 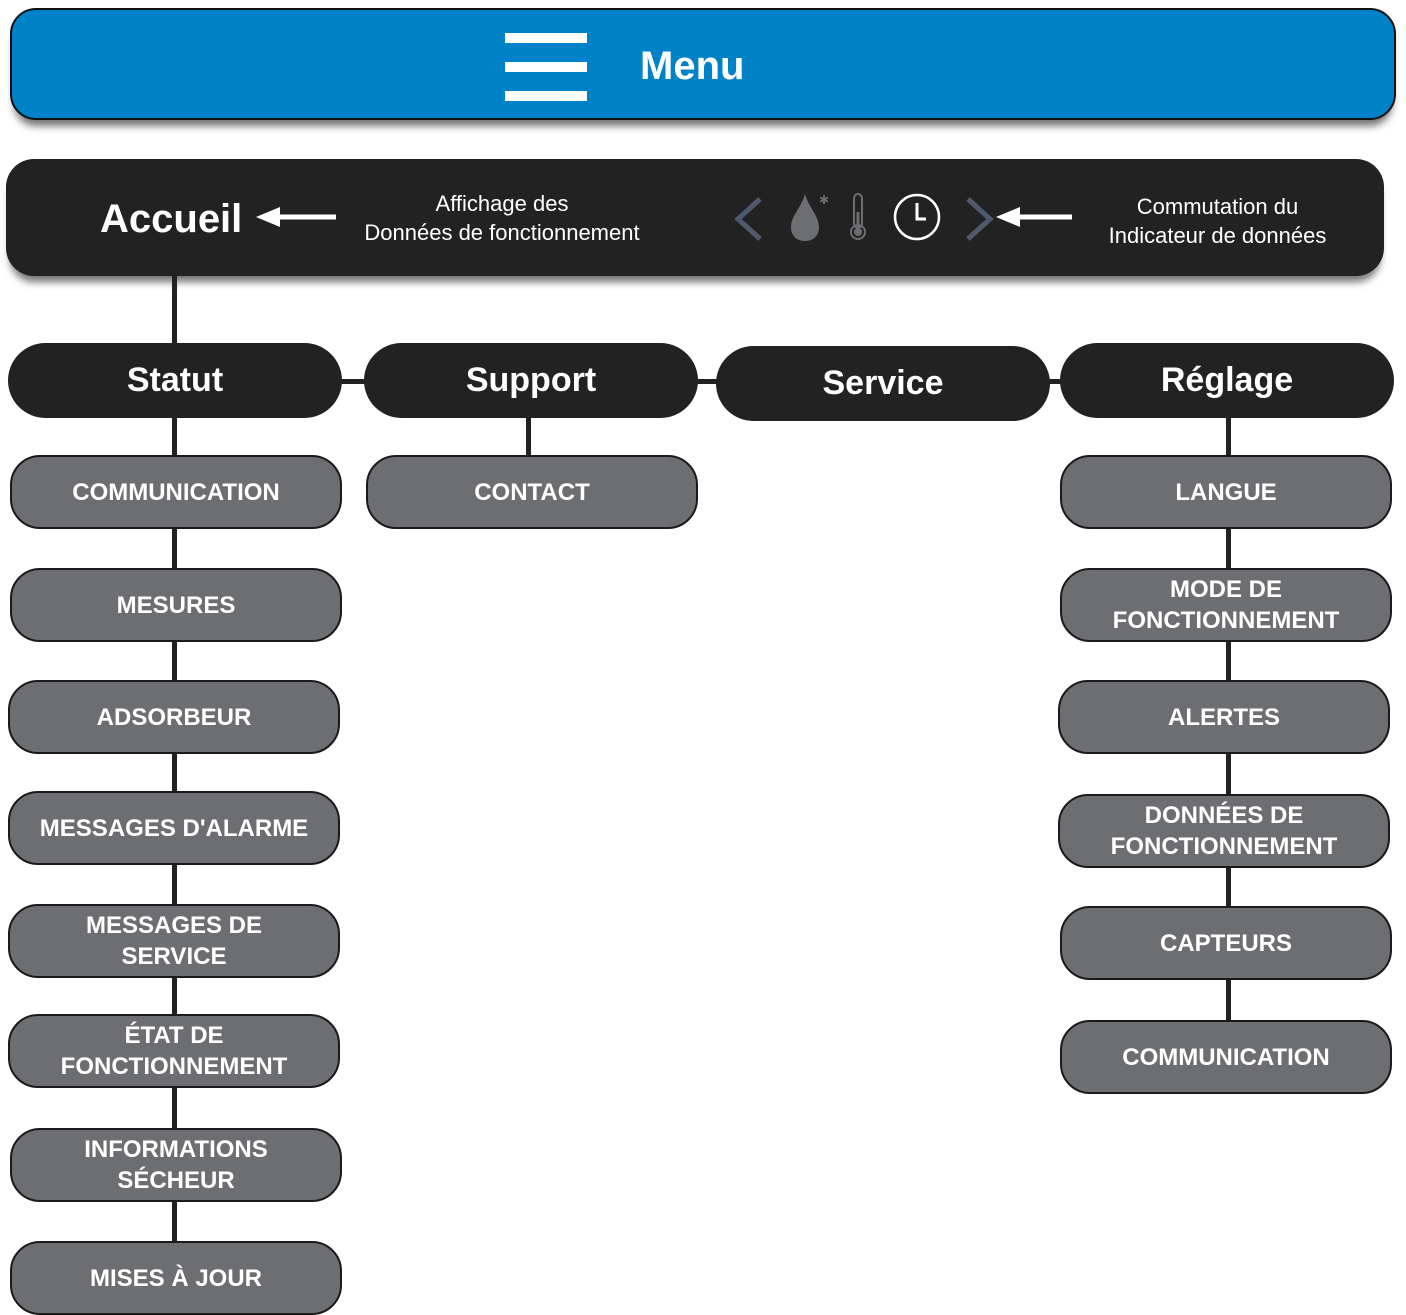 I want to click on reglage-item-langue: LANGUE, so click(x=1226, y=492).